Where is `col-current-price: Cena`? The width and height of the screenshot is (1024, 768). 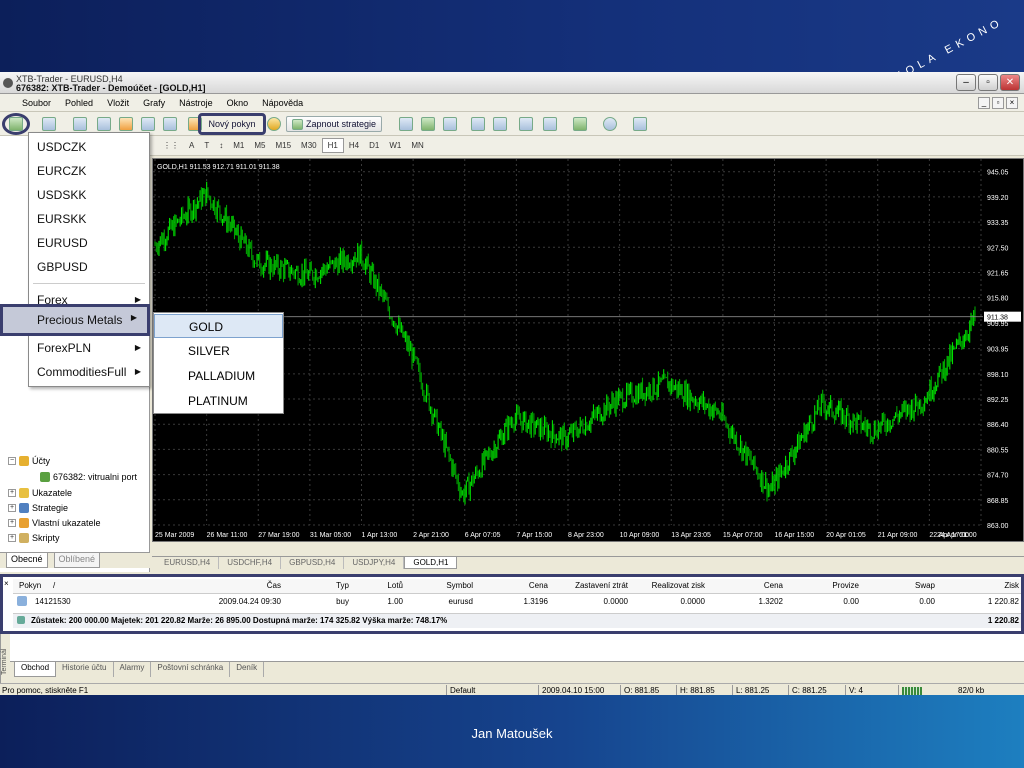 col-current-price: Cena is located at coordinates (763, 585).